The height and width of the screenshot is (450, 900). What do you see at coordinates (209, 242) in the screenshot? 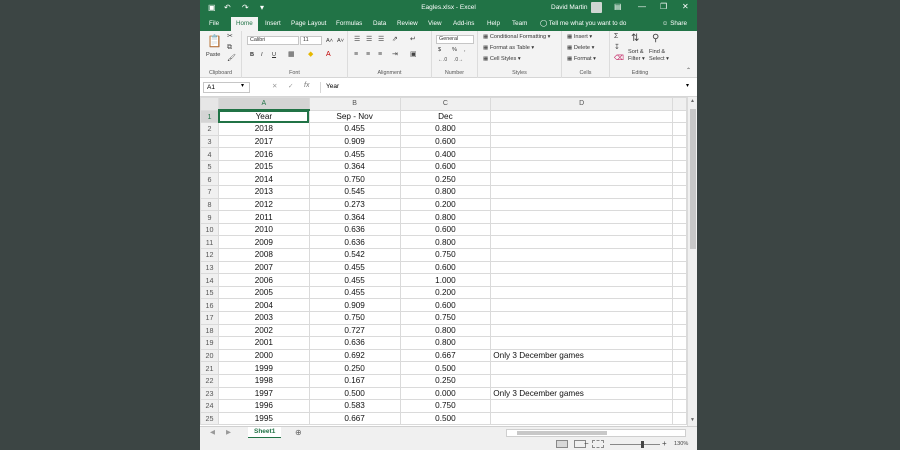
I see `row-header: 11` at bounding box center [209, 242].